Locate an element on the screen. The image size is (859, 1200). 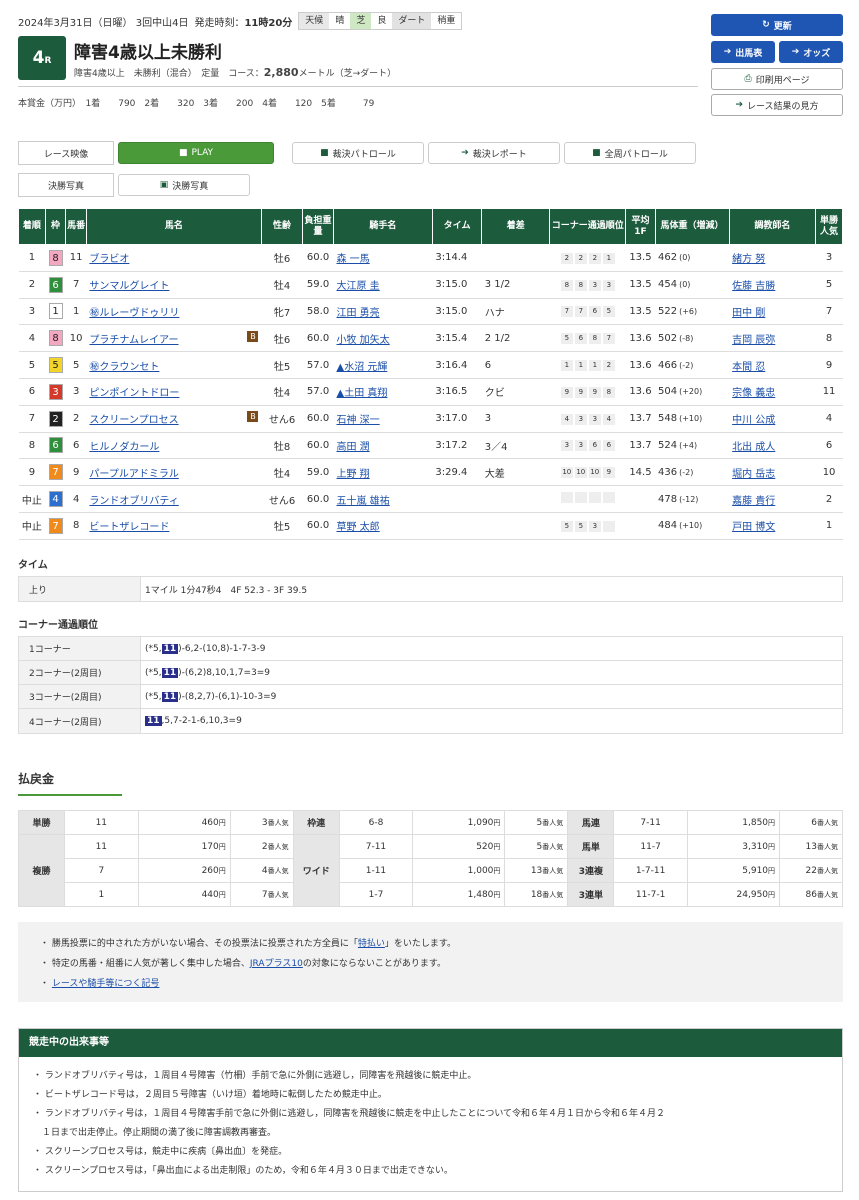
jockey-link: 江田 勇亮 is located at coordinates (358, 313).